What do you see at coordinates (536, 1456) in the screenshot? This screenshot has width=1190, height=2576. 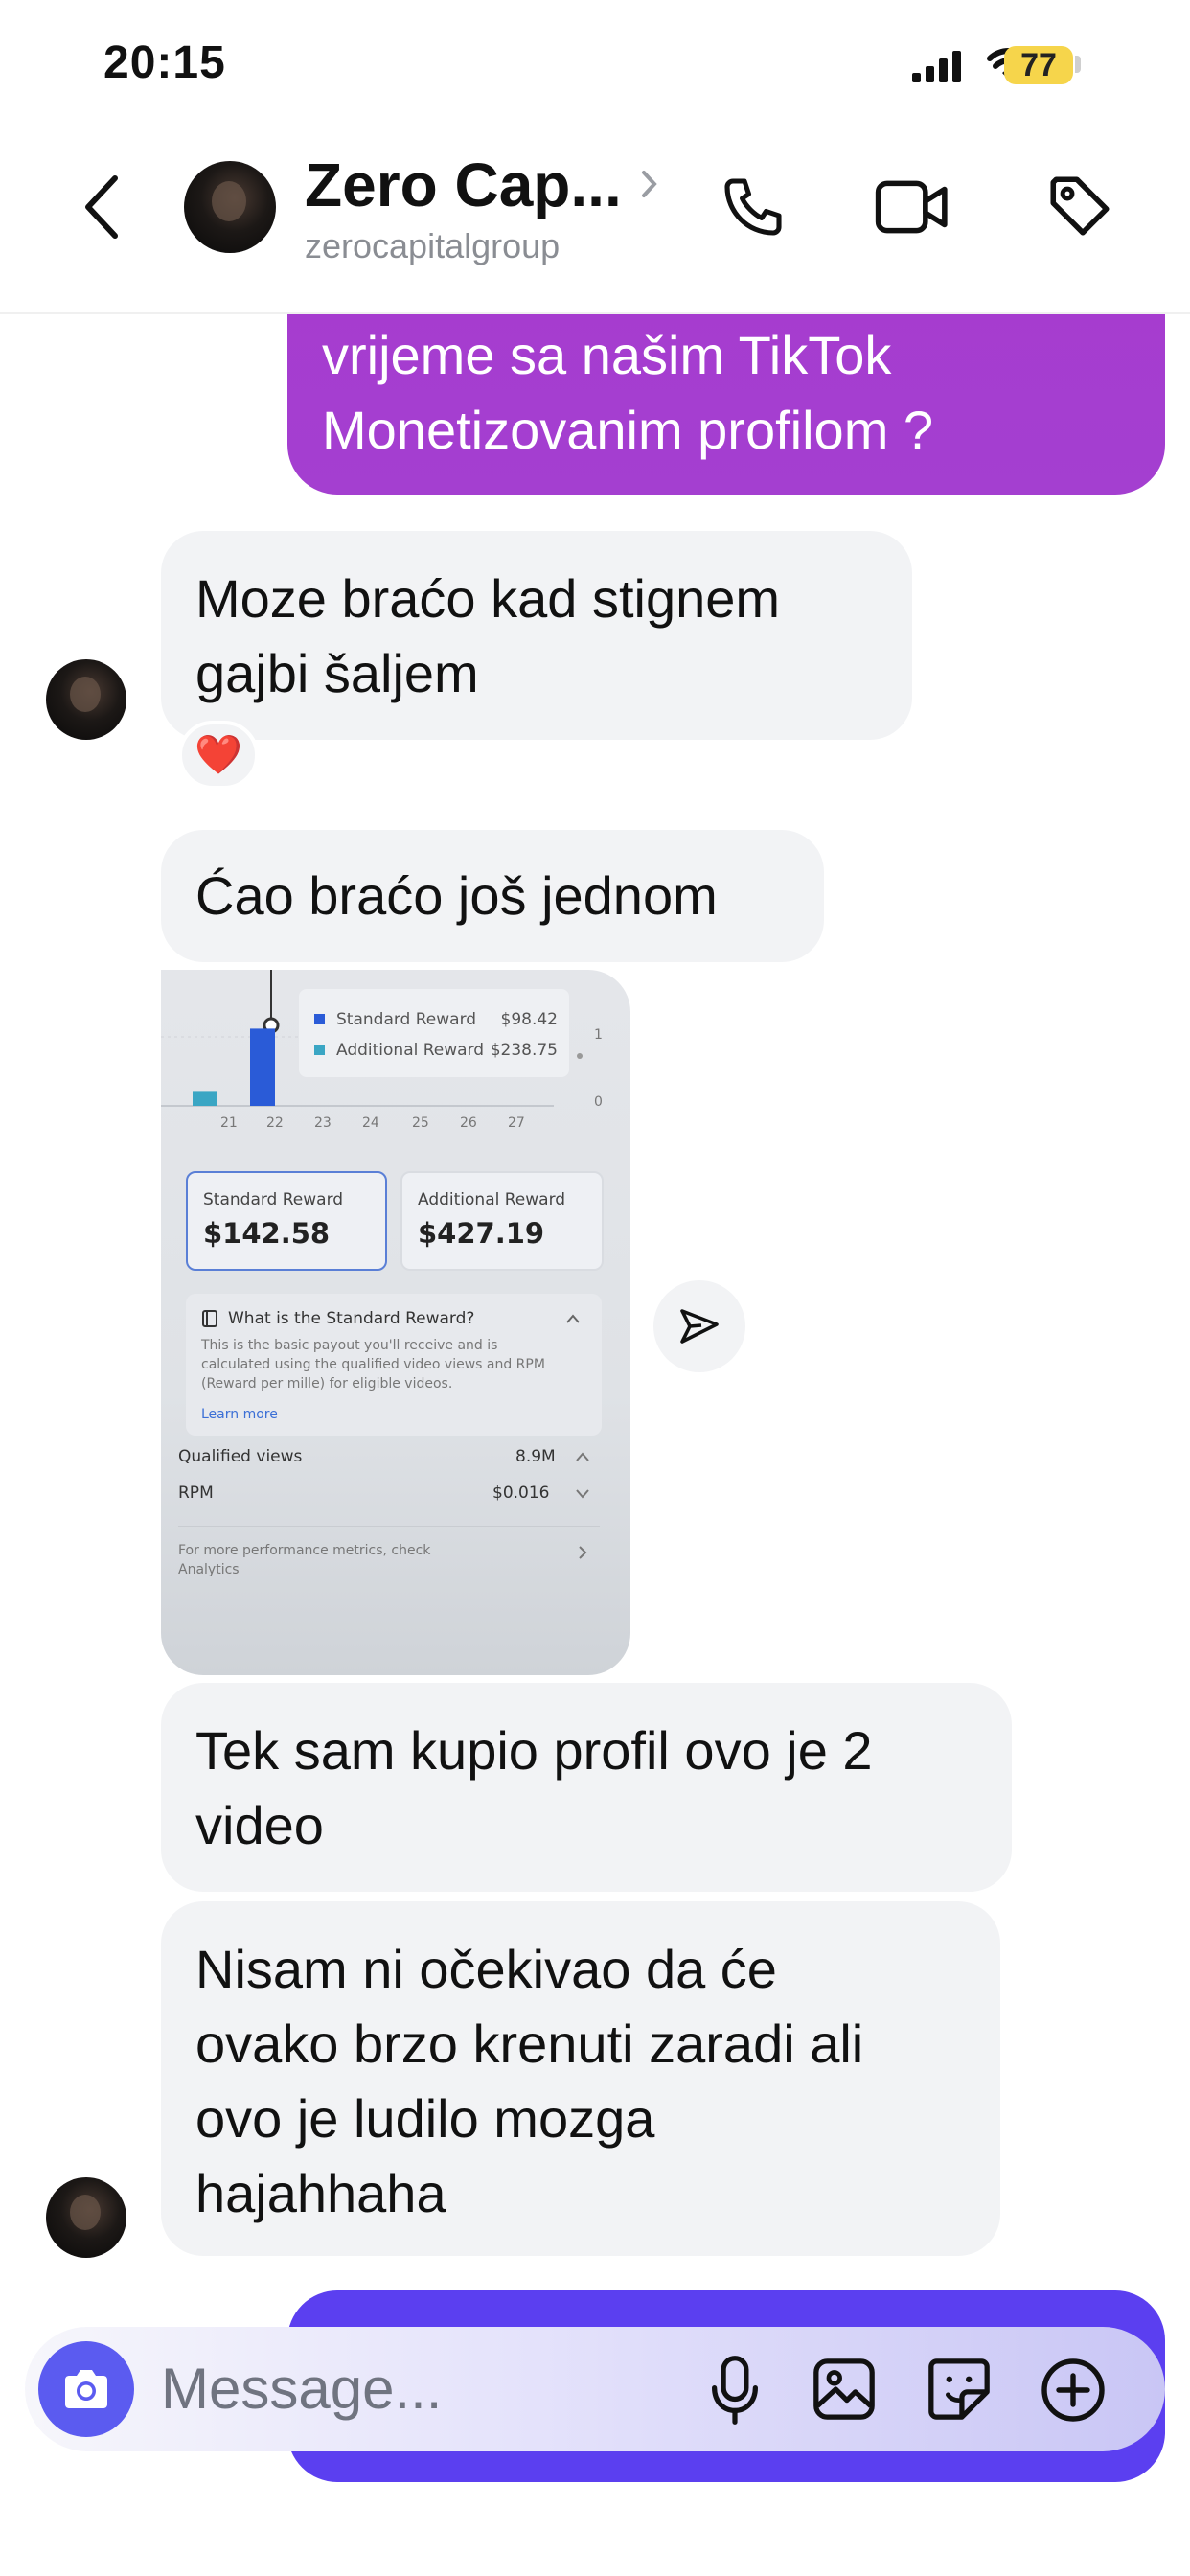 I see `metric-value: 8.9M` at bounding box center [536, 1456].